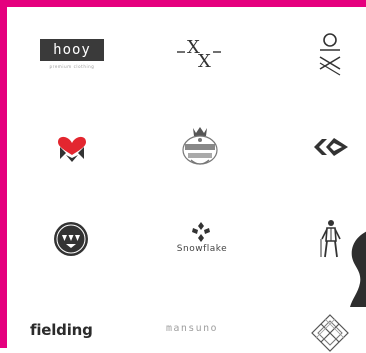  Describe the element at coordinates (331, 147) in the screenshot. I see `chevrons-diamond-icon` at that location.